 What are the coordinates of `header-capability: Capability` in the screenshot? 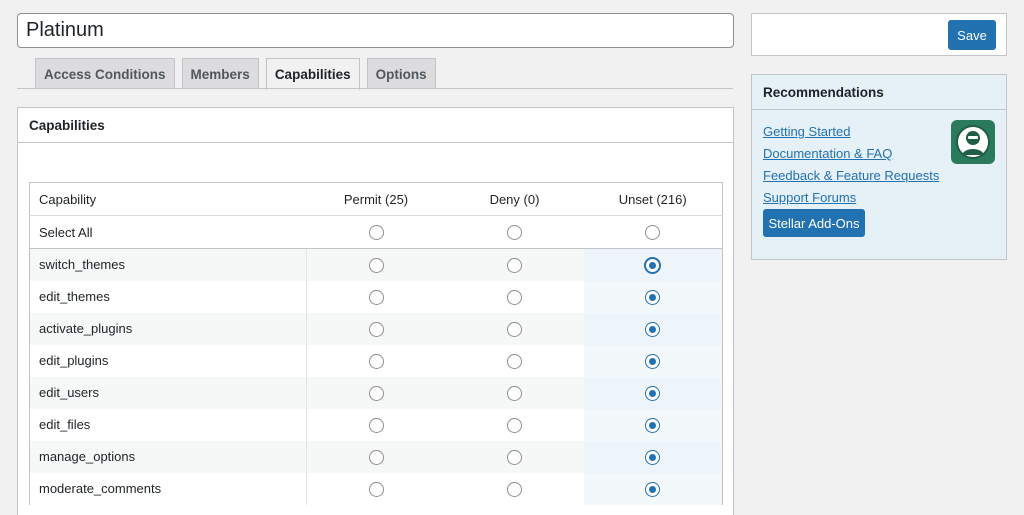 It's located at (168, 199).